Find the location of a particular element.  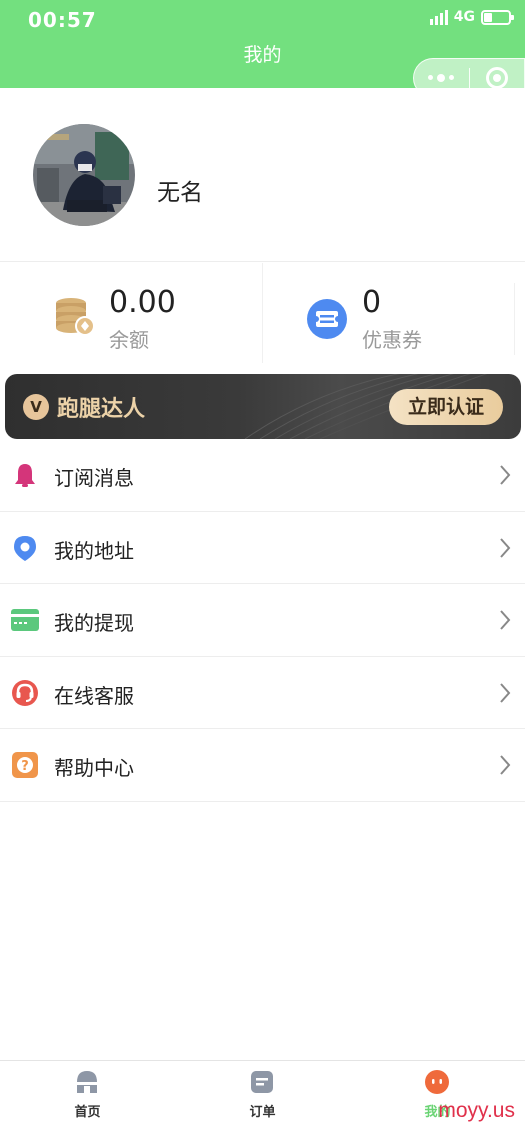

menu-item-label: 我的提现 is located at coordinates (94, 623).